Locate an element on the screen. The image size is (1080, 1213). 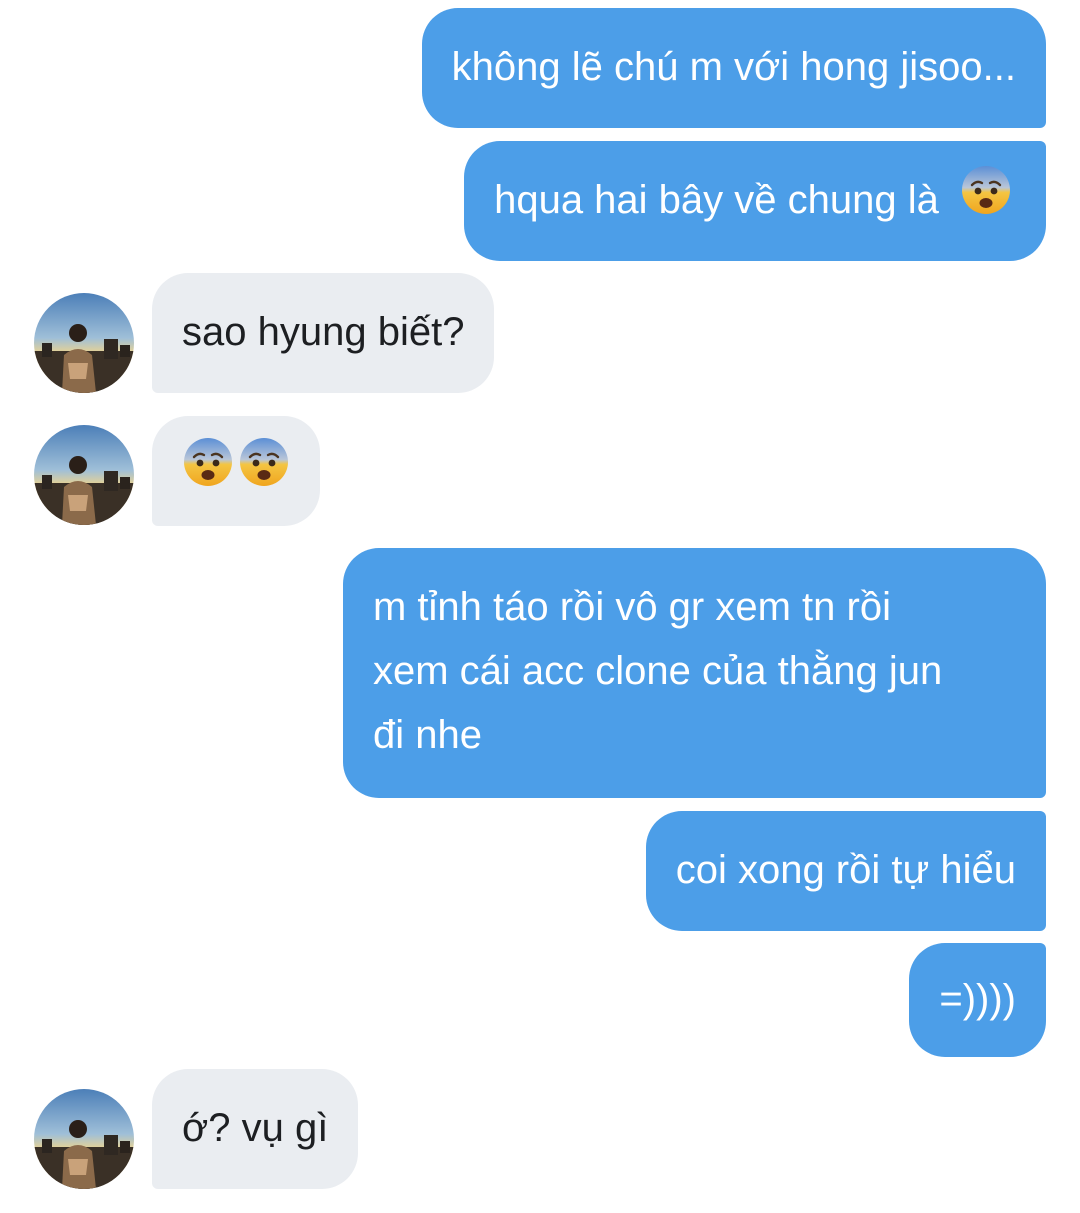
message-text-line: m tỉnh táo rồi vô gr xem tn rồi is located at coordinates (632, 607).